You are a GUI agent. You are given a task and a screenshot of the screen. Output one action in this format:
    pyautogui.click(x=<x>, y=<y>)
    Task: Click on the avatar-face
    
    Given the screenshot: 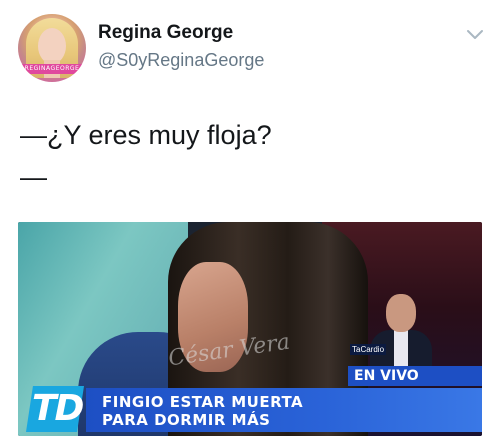 What is the action you would take?
    pyautogui.click(x=52, y=46)
    